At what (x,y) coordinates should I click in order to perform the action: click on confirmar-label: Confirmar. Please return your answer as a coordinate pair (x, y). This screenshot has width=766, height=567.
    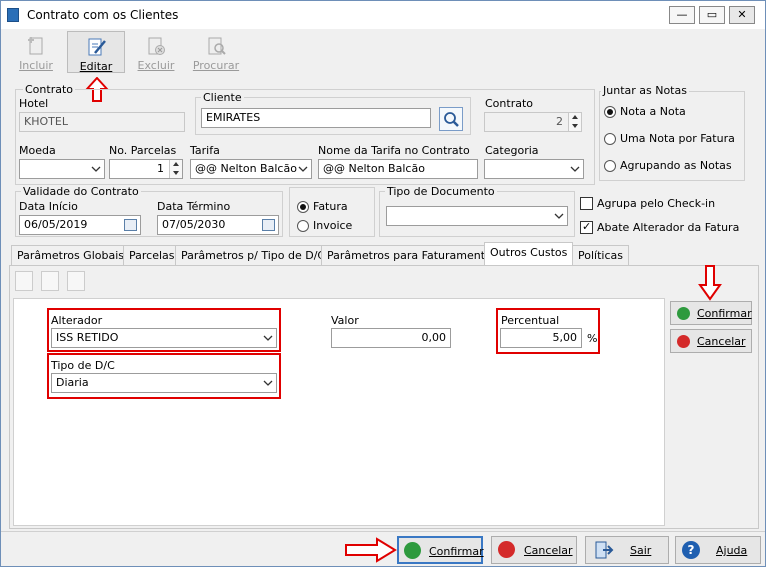
    Looking at the image, I should click on (456, 551).